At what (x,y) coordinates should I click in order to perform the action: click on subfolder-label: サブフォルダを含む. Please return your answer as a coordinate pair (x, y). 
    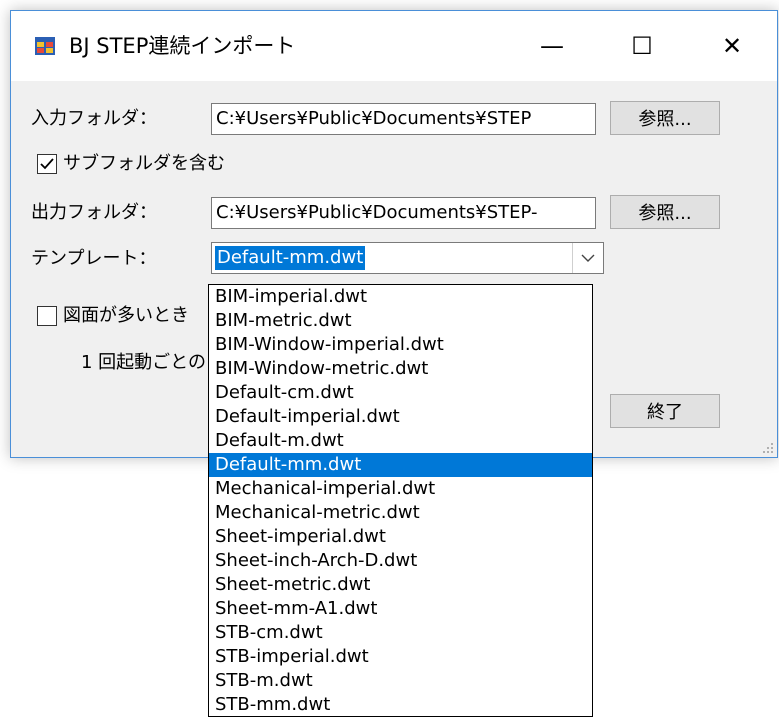
    Looking at the image, I should click on (144, 163).